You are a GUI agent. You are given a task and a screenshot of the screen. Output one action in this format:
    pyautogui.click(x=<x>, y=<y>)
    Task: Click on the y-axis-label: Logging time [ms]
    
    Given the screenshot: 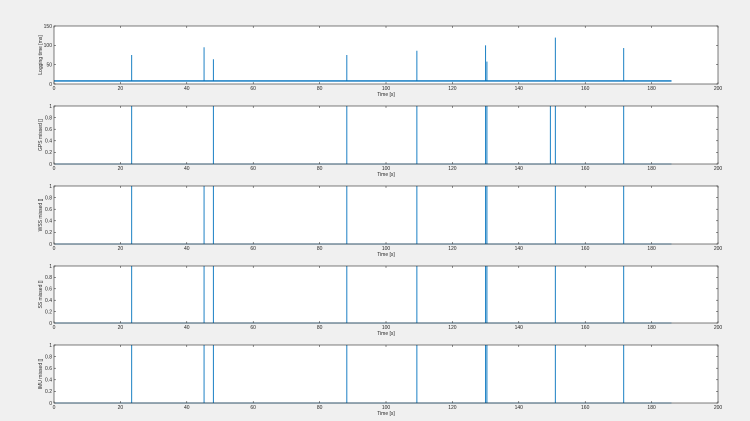 What is the action you would take?
    pyautogui.click(x=41, y=55)
    